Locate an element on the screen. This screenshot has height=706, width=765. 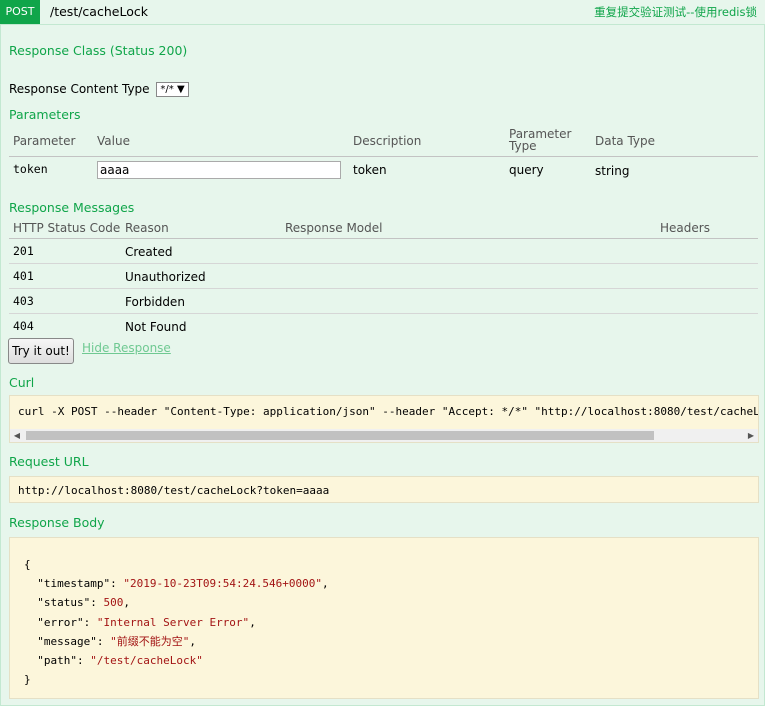
param-header-datatype: Data Type is located at coordinates (625, 141).